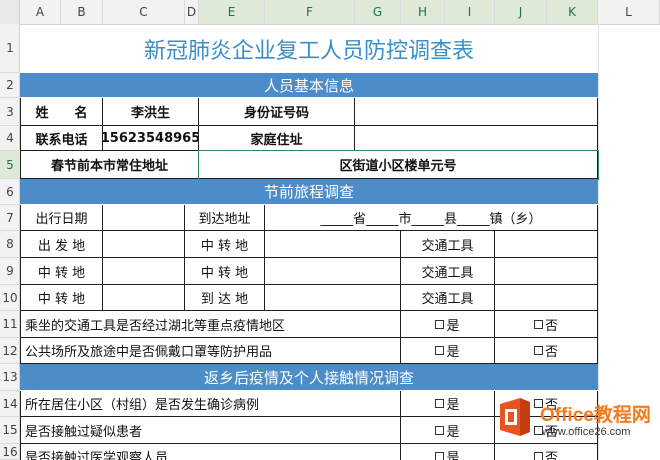  Describe the element at coordinates (210, 351) in the screenshot. I see `question-mask: 公共场所及旅途中是否佩戴口罩等防护用品` at that location.